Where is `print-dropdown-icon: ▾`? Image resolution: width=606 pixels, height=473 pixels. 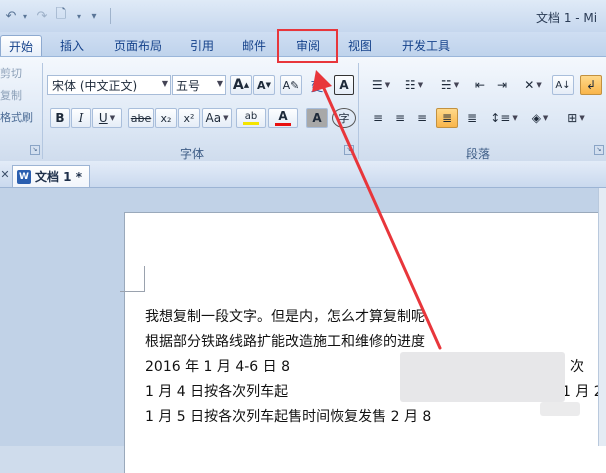 print-dropdown-icon: ▾ is located at coordinates (79, 16).